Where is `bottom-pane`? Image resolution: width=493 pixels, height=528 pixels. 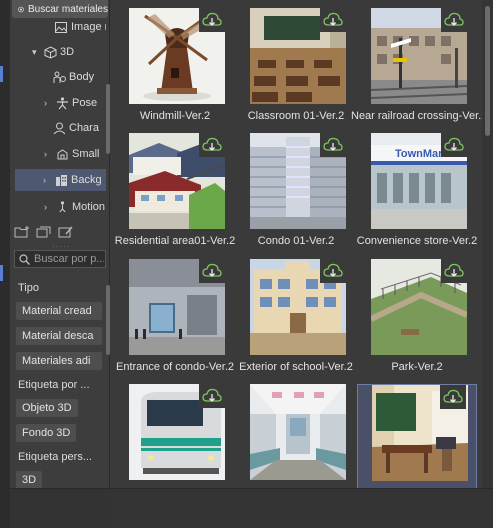 bottom-pane is located at coordinates (302, 508).